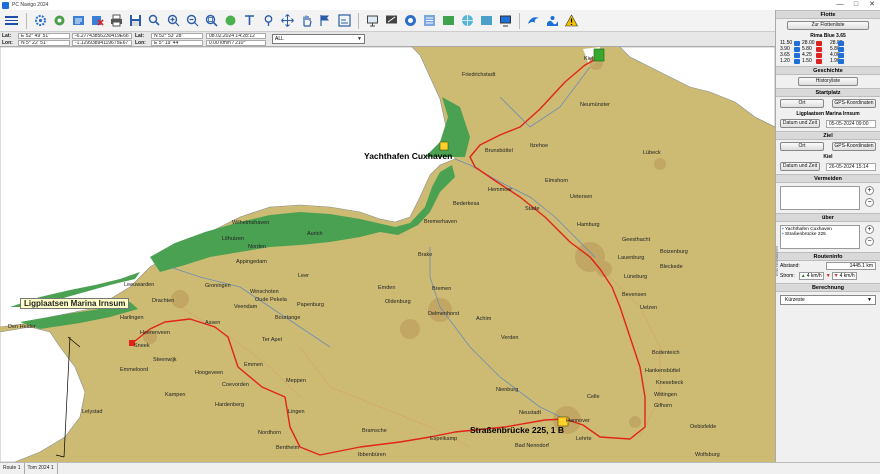 The height and width of the screenshot is (474, 880). Describe the element at coordinates (288, 318) in the screenshot. I see `label-bourtange: Bourtange` at that location.